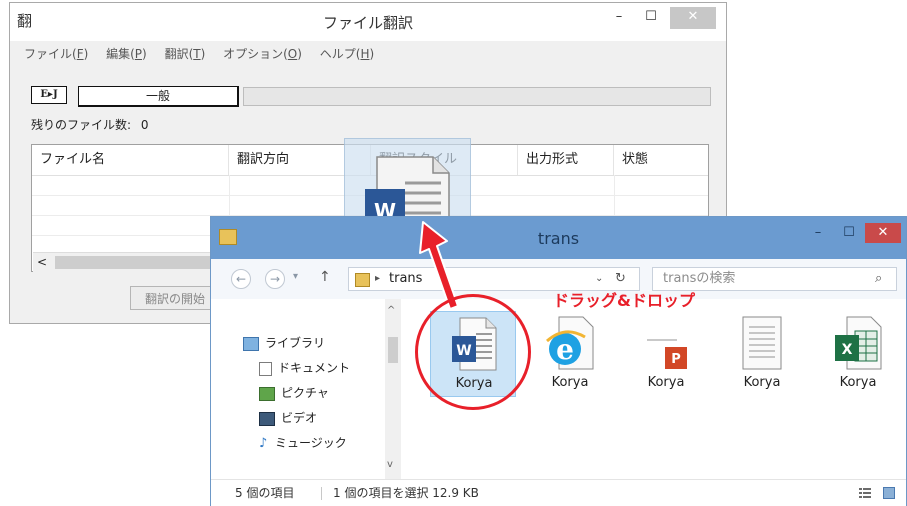 This screenshot has height=506, width=907. Describe the element at coordinates (265, 493) in the screenshot. I see `item-count: 5 個の項目` at that location.